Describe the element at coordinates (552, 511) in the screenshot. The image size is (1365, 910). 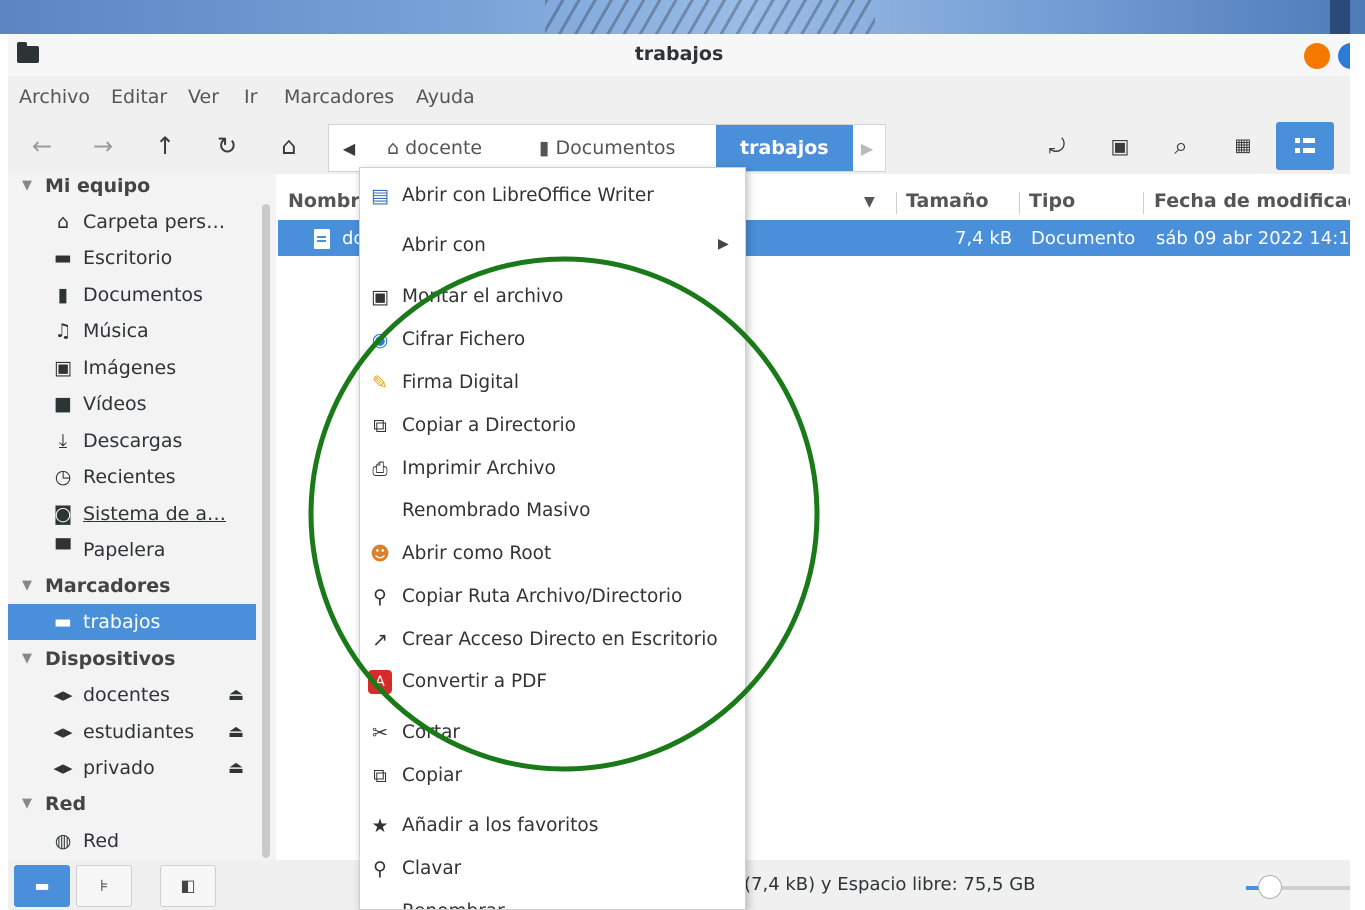
I see `menu-item-renombrado-masivo: Renombrado Masivo` at that location.